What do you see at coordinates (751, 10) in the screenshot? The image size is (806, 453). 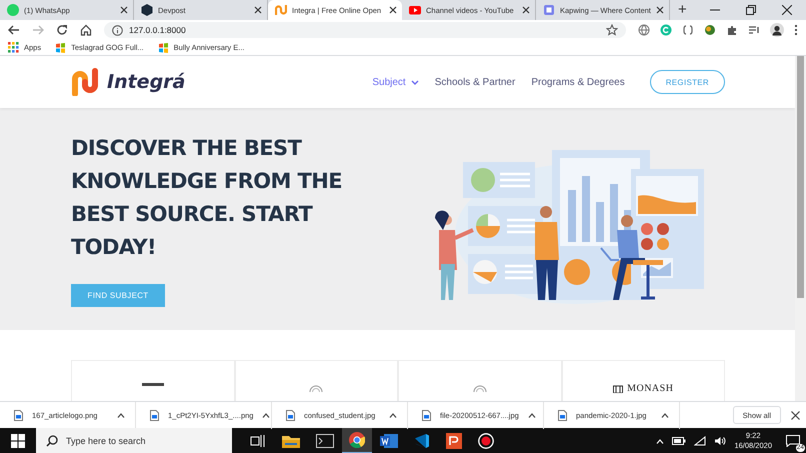 I see `restore-icon` at bounding box center [751, 10].